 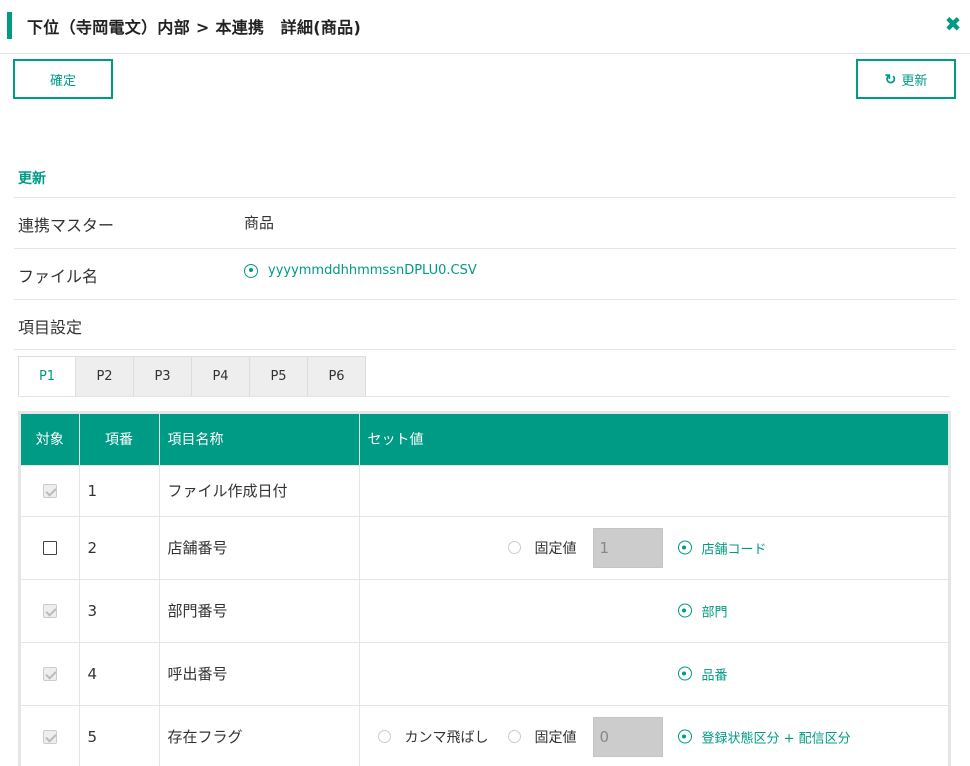 What do you see at coordinates (484, 396) in the screenshot?
I see `tabs-divider` at bounding box center [484, 396].